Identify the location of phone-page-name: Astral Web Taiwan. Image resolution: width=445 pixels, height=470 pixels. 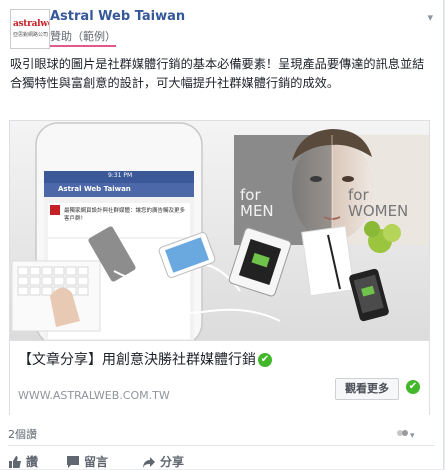
(94, 189).